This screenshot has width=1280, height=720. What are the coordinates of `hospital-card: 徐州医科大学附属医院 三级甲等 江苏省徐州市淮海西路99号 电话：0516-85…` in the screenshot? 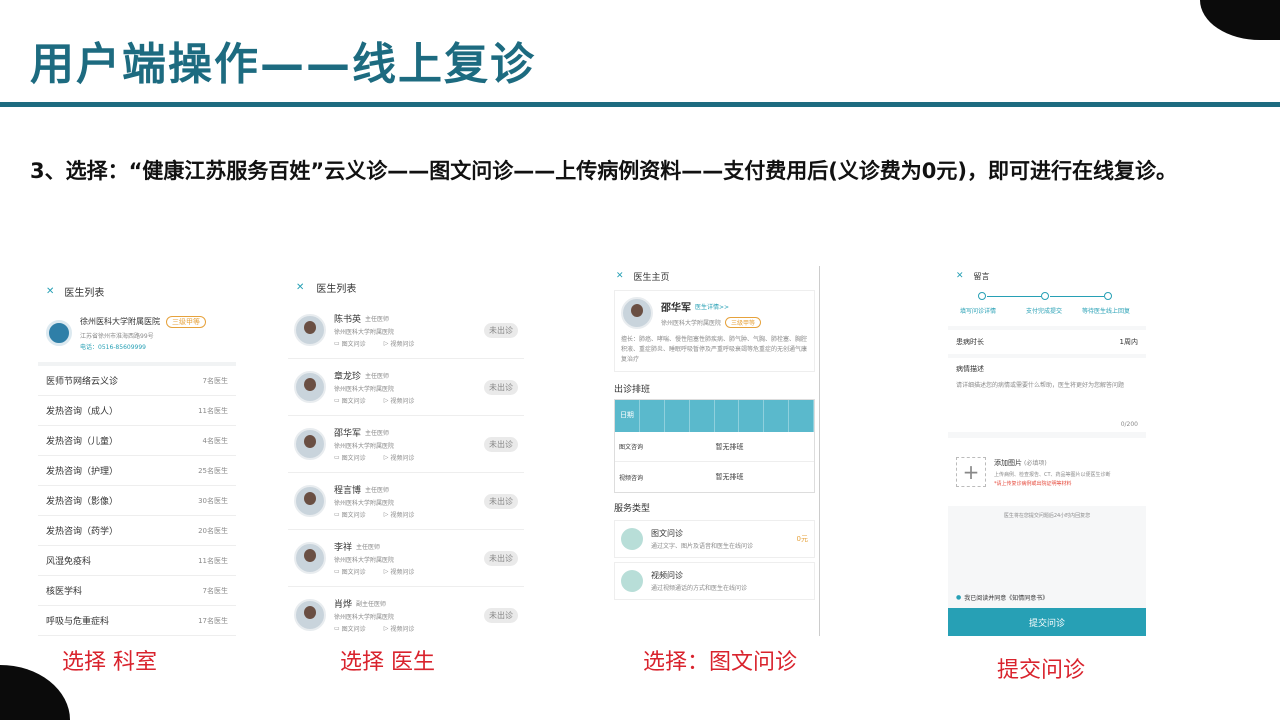 It's located at (137, 335).